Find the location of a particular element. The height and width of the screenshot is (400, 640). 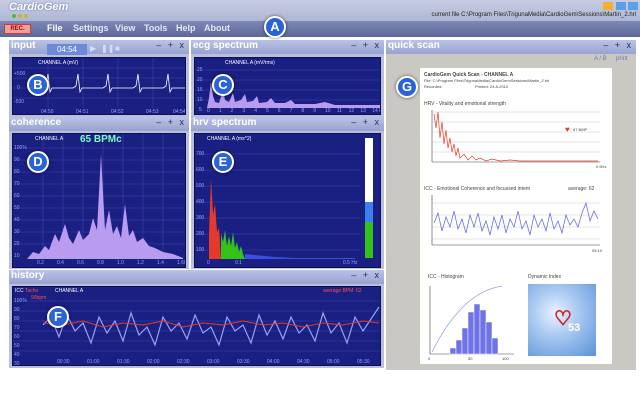

menu-settings: Settings is located at coordinates (91, 28).